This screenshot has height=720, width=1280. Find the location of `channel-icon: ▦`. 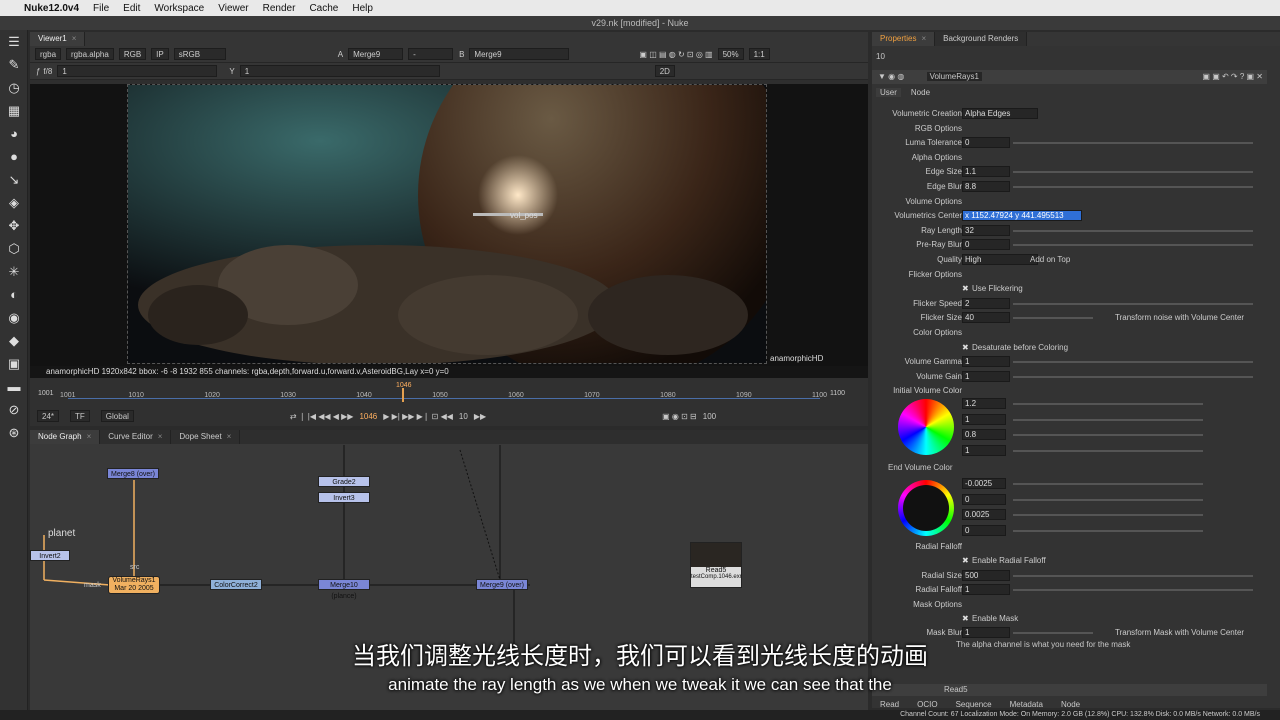

channel-icon: ▦ is located at coordinates (14, 110).